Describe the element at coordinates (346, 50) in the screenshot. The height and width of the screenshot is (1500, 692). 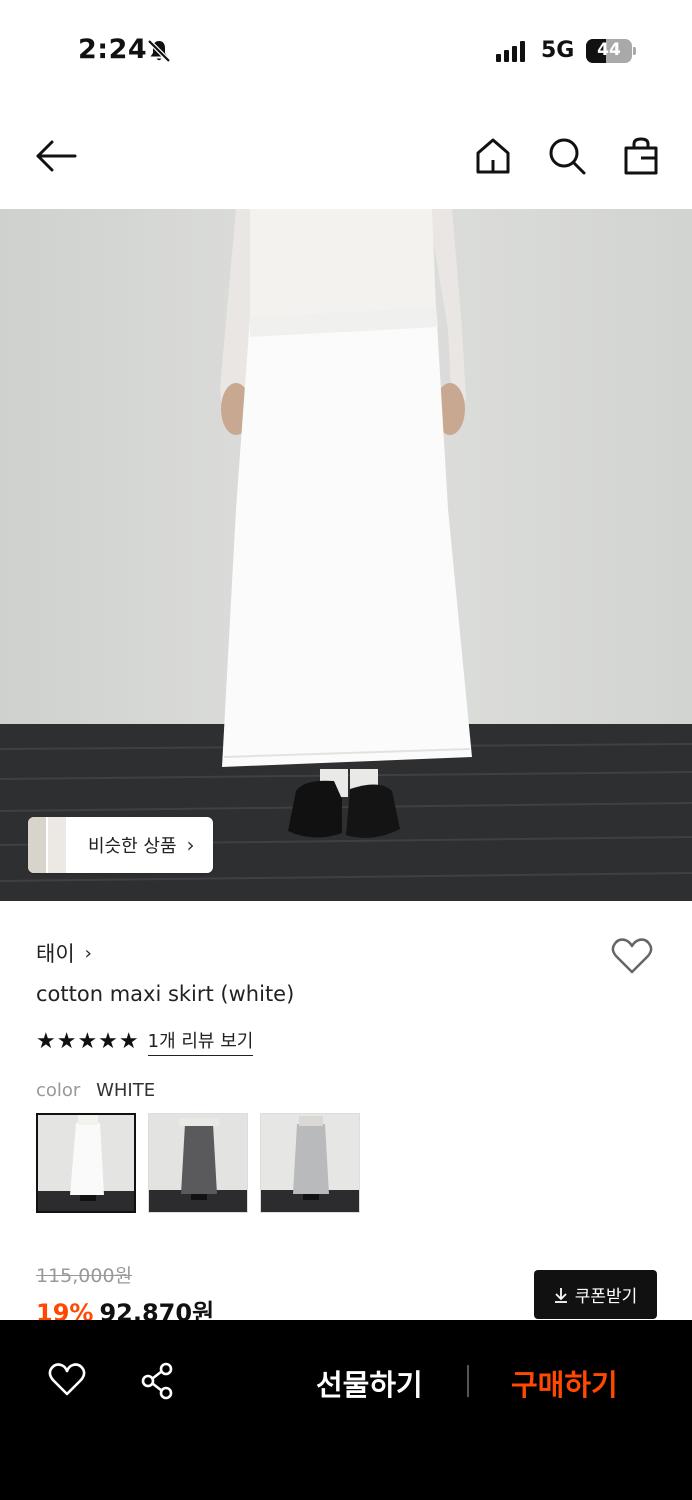
I see `status-bar: 2:24 5G 44` at that location.